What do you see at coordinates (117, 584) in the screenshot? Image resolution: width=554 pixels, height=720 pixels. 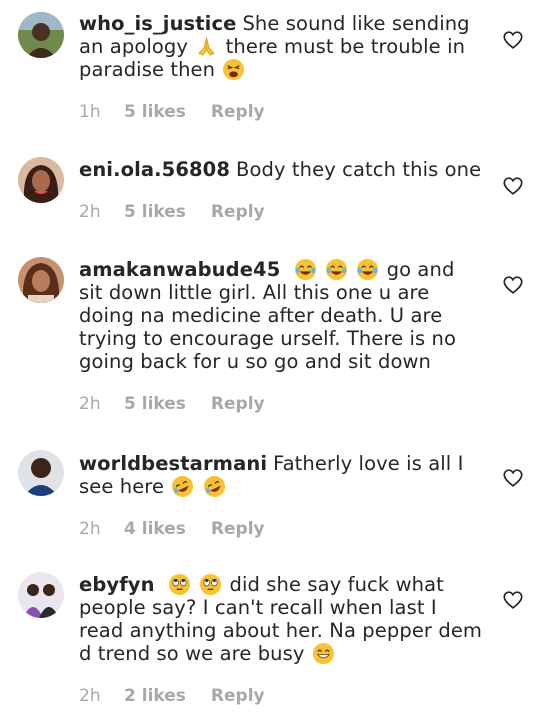 I see `username-link: ebyfyn` at bounding box center [117, 584].